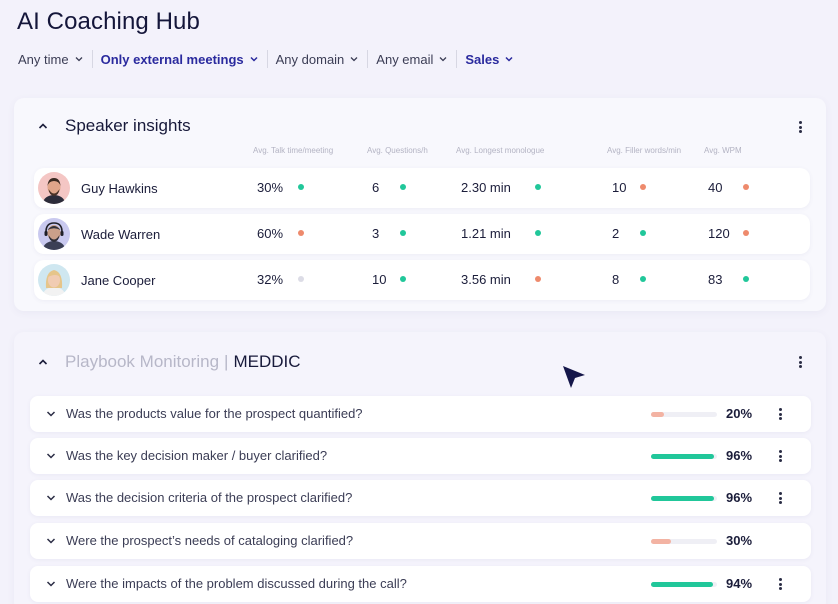 The height and width of the screenshot is (604, 838). Describe the element at coordinates (715, 187) in the screenshot. I see `wpm-value: 40` at that location.